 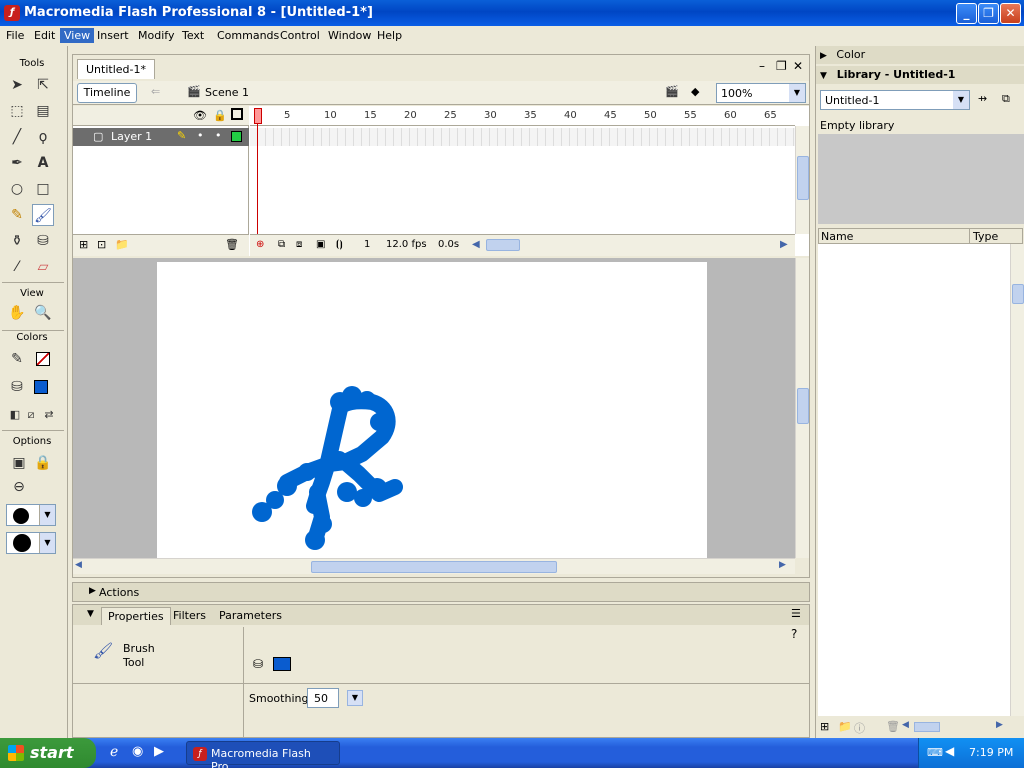 I want to click on subselection-tool-icon: ⇱, so click(x=43, y=85).